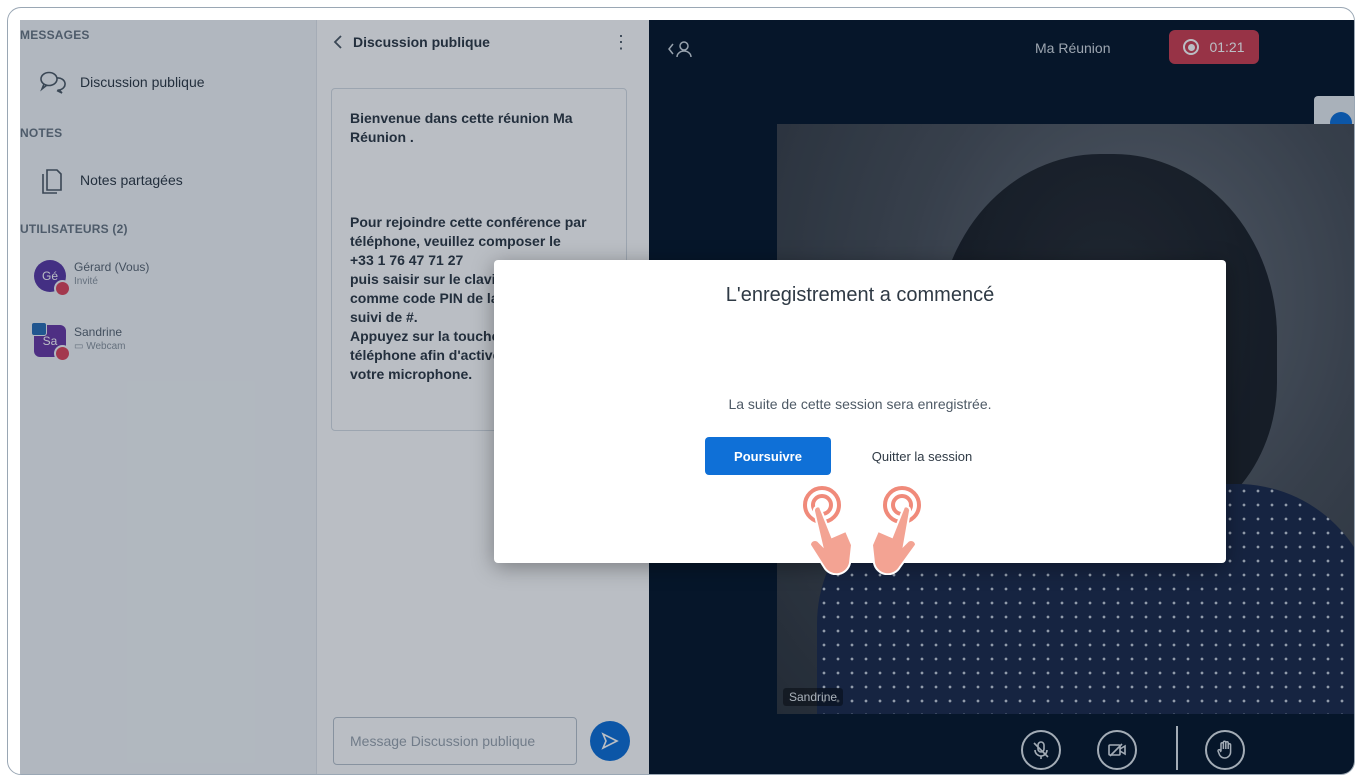  I want to click on continue-button: Poursuivre, so click(768, 456).